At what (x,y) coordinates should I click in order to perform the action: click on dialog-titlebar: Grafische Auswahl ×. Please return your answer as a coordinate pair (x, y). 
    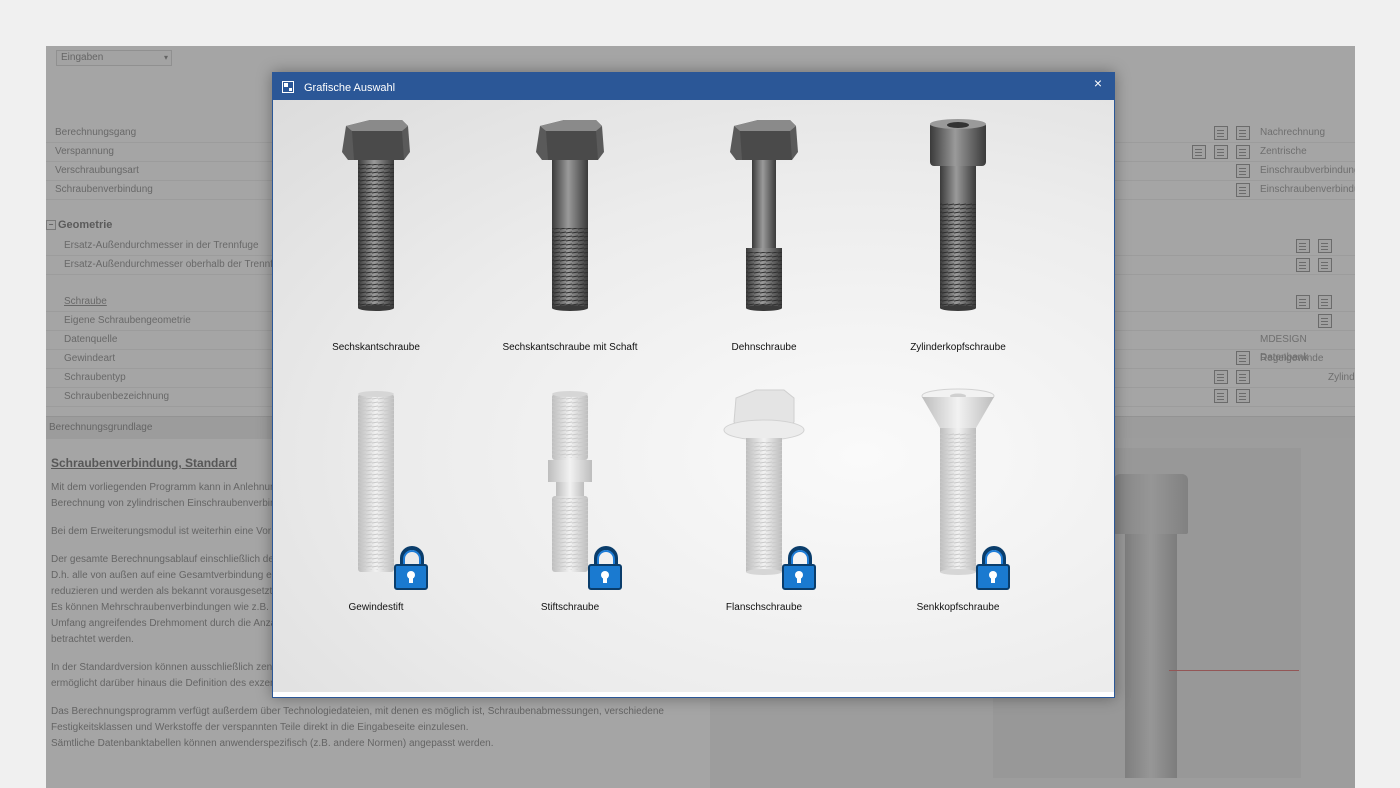
    Looking at the image, I should click on (693, 86).